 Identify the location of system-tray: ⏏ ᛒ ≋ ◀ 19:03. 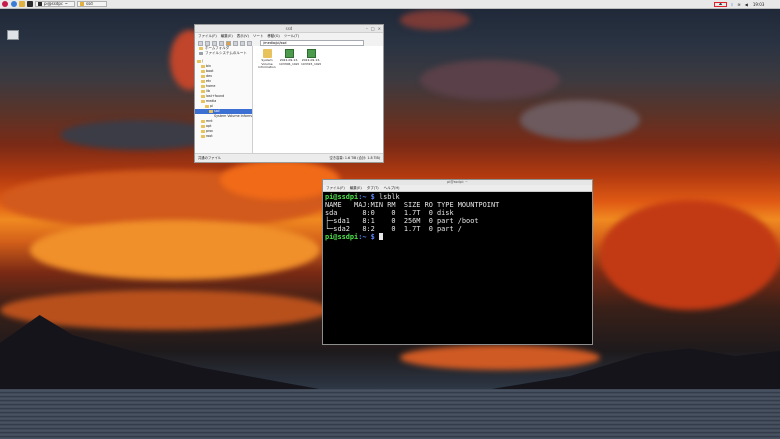
(739, 4).